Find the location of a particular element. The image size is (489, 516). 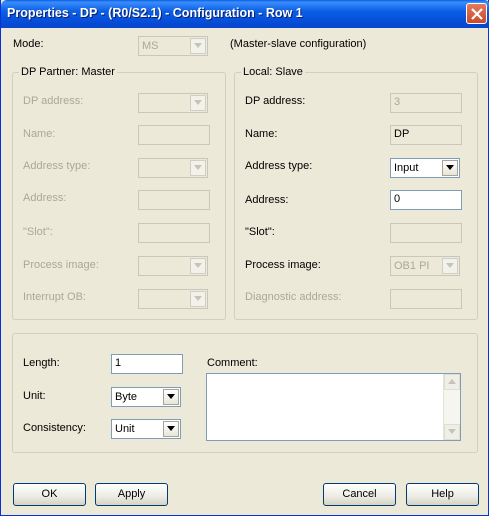

consistency-value: Unit is located at coordinates (125, 429).